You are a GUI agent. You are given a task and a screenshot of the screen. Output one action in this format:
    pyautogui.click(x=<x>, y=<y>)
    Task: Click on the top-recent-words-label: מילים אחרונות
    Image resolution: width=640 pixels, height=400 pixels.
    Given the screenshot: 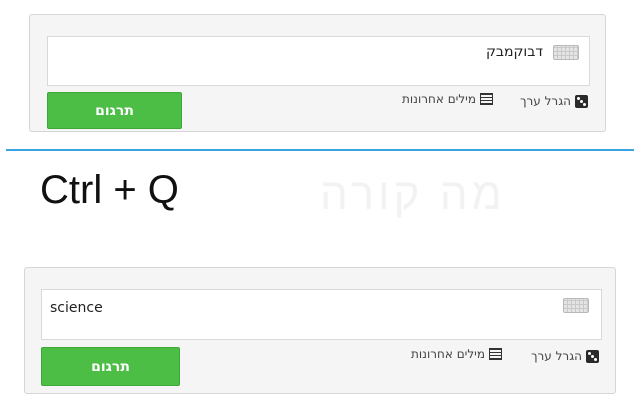 What is the action you would take?
    pyautogui.click(x=439, y=99)
    